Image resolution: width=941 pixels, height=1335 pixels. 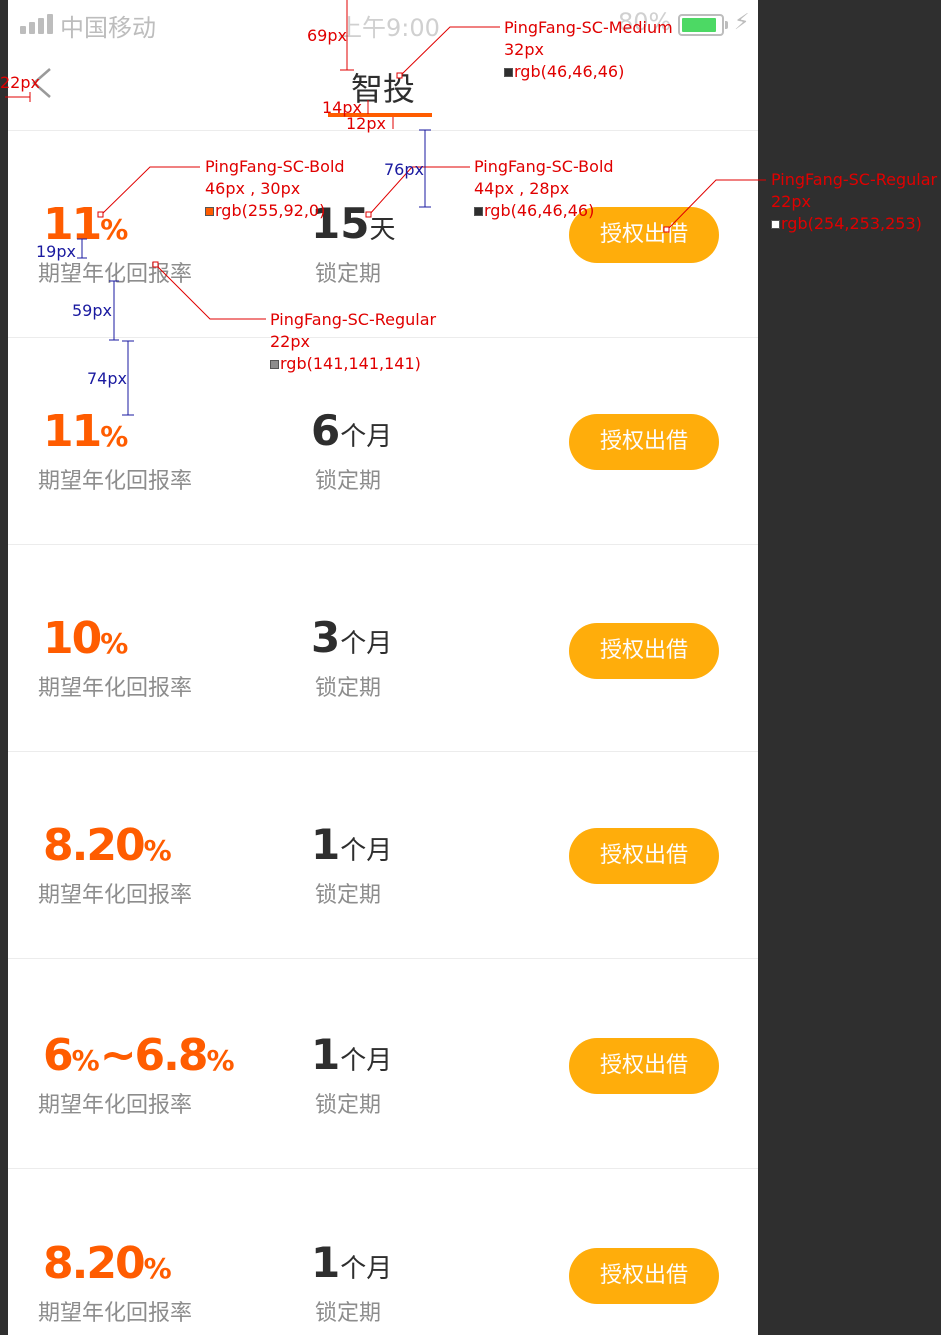 What do you see at coordinates (389, 28) in the screenshot?
I see `status-time: 上午9:00` at bounding box center [389, 28].